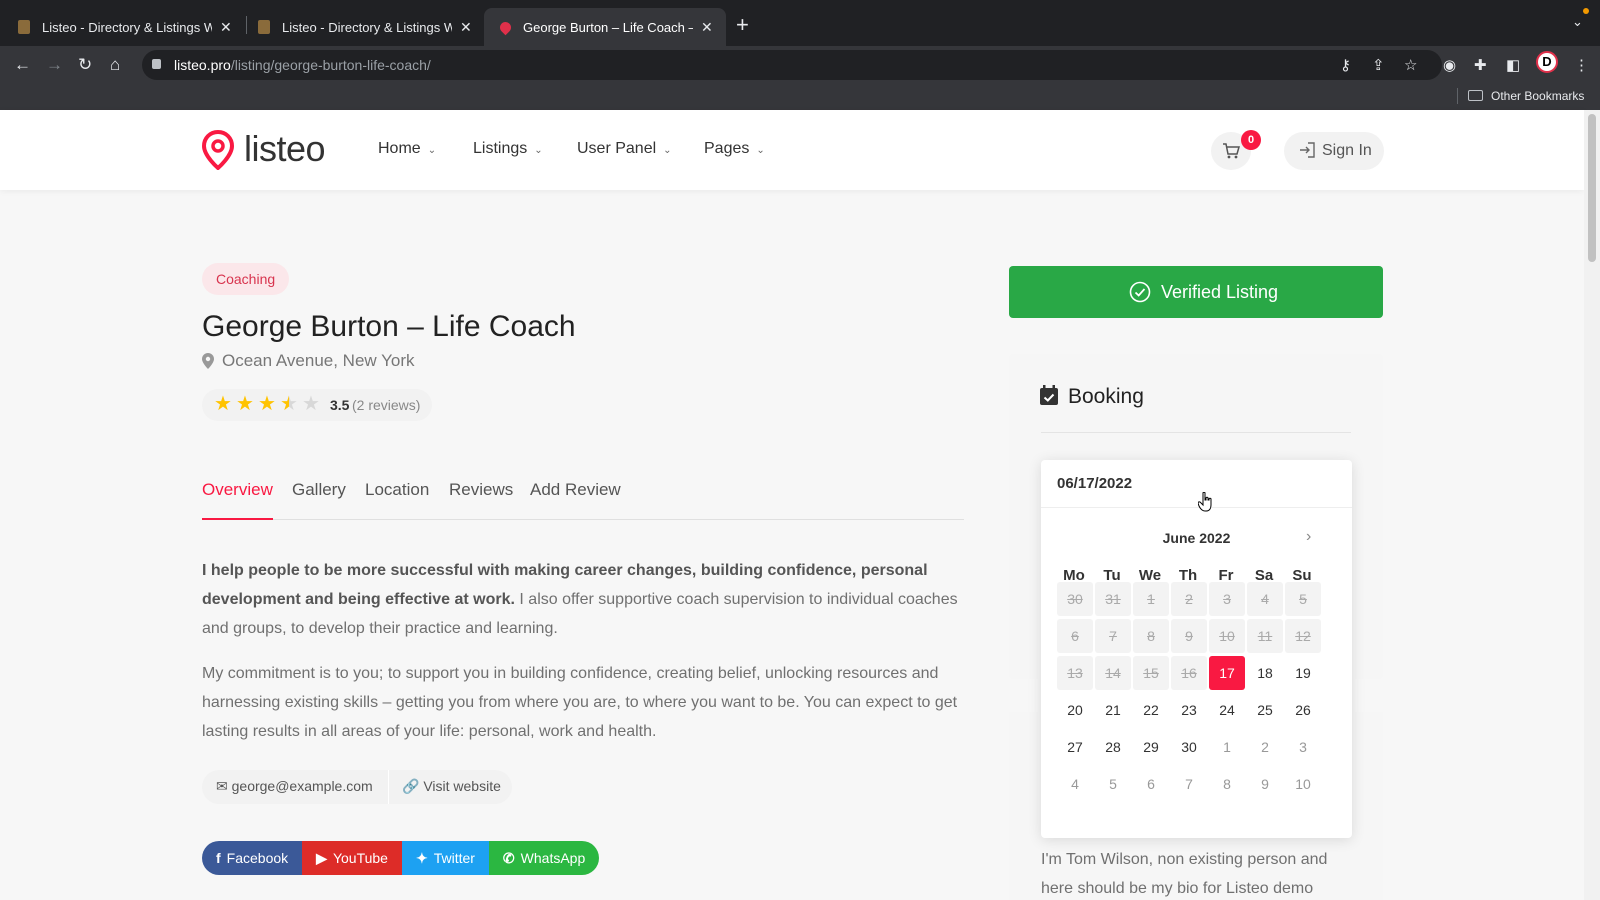 This screenshot has height=900, width=1600. What do you see at coordinates (1151, 747) in the screenshot?
I see `calendar-day: 29` at bounding box center [1151, 747].